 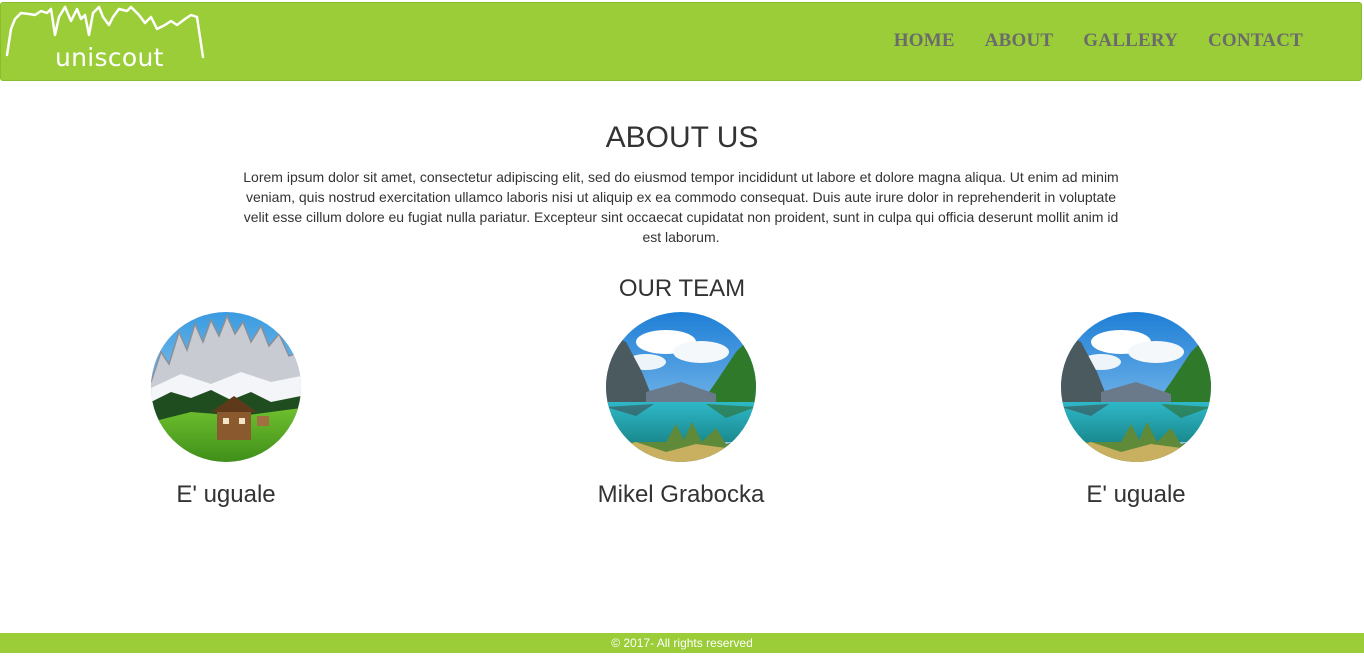 I want to click on team-member: Mikel Grabocka, so click(x=681, y=412).